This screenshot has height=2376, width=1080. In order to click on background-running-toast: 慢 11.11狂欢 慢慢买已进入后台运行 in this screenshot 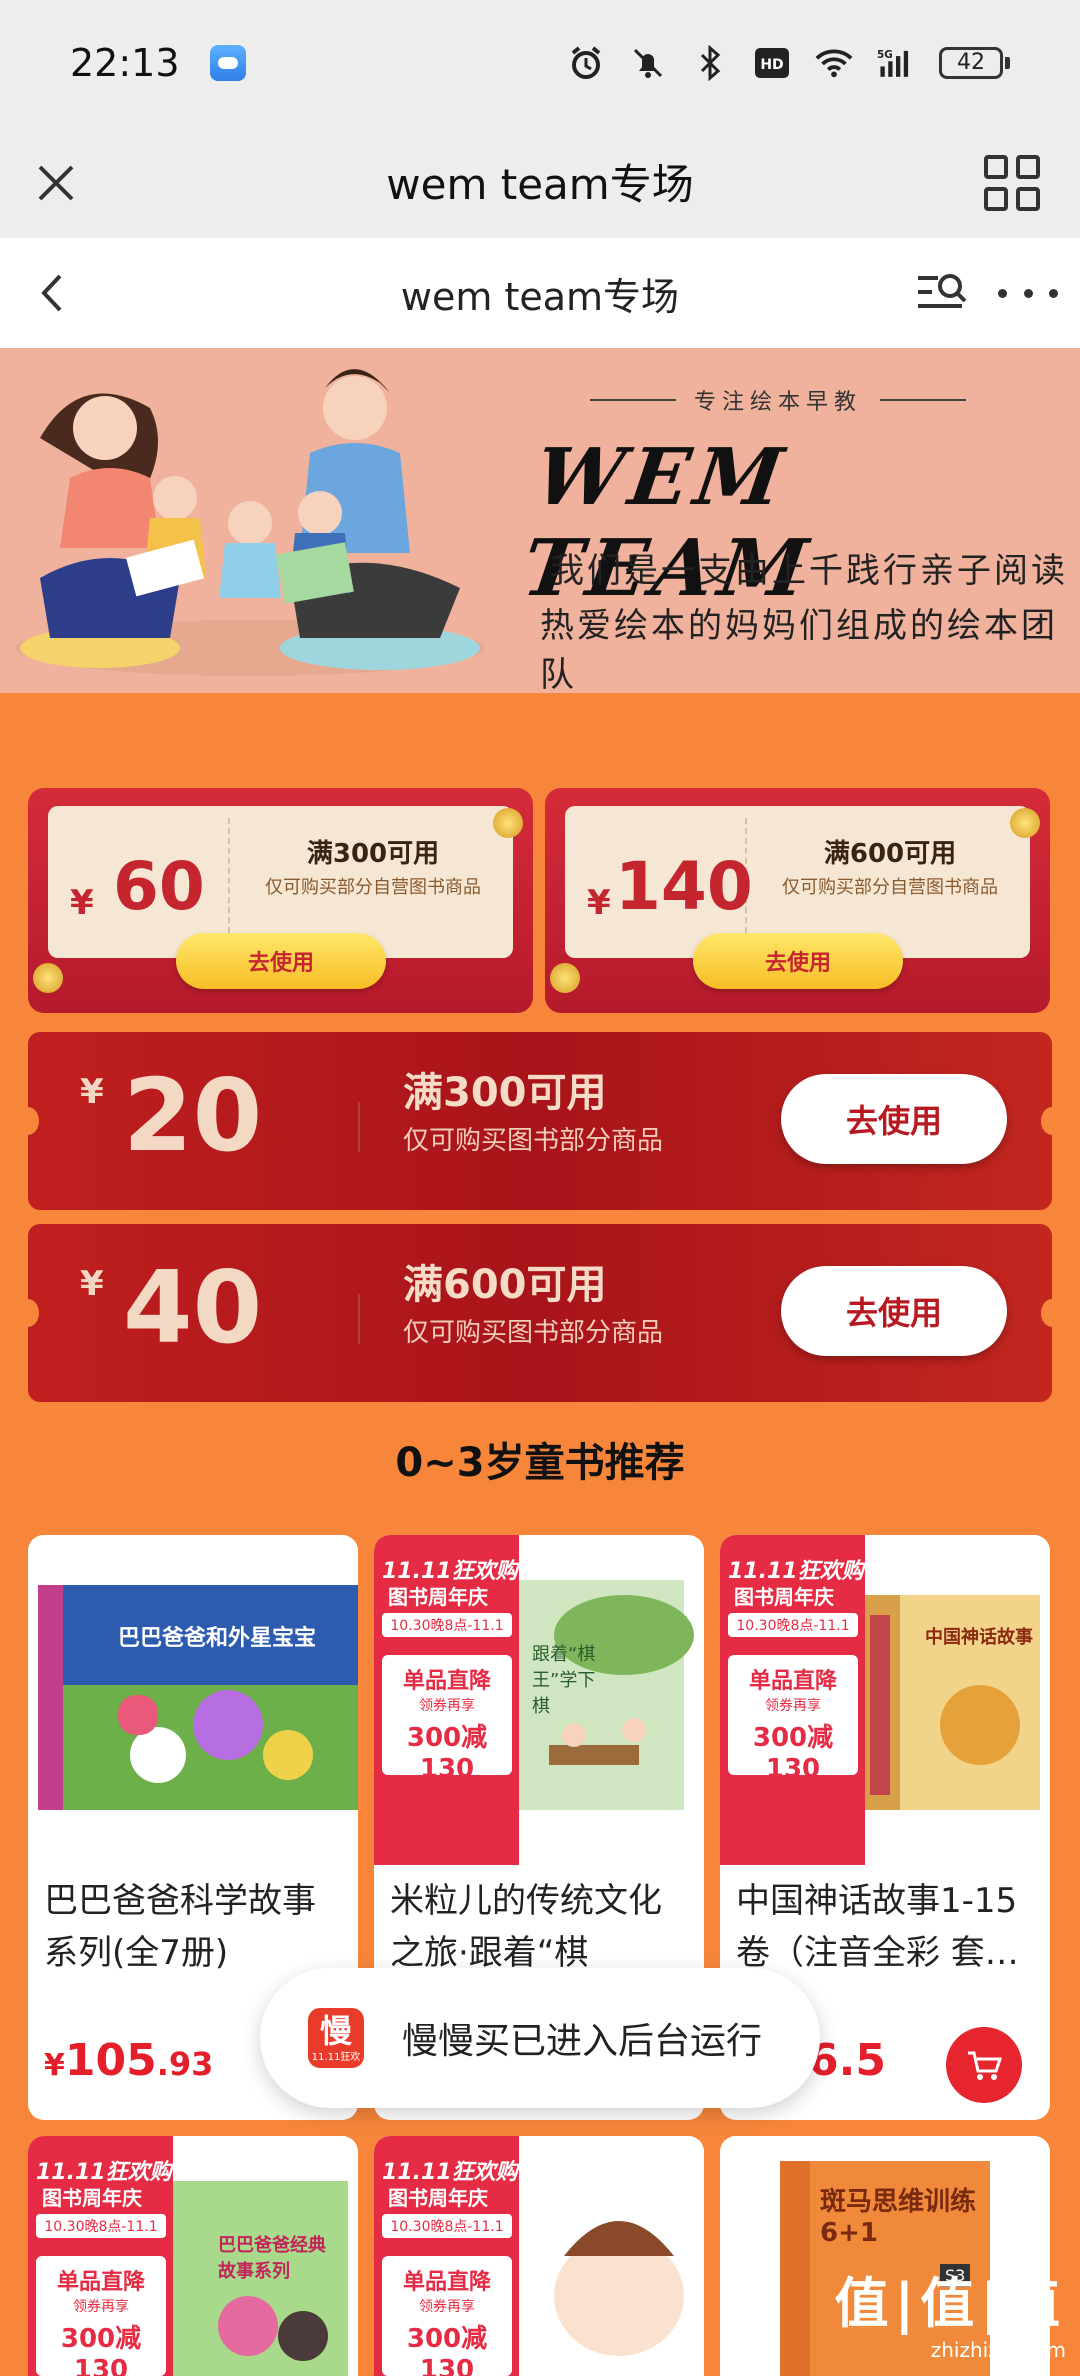, I will do `click(540, 2038)`.